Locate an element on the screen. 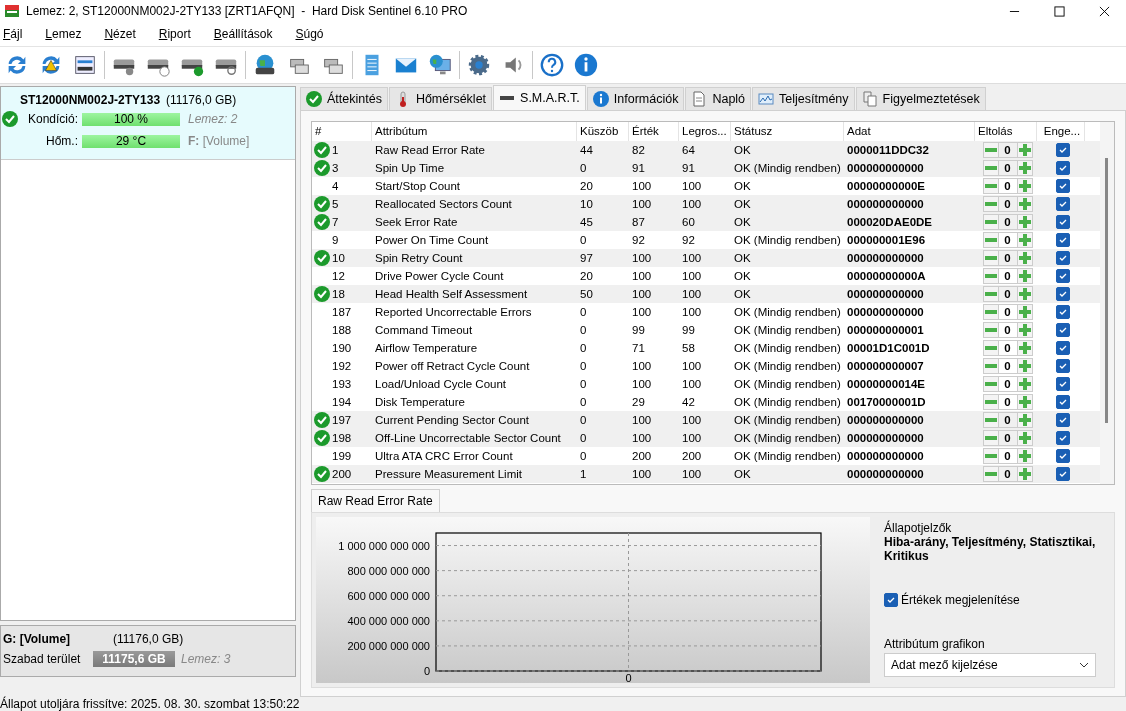  checkbox-label: Értékek megjelenítése is located at coordinates (960, 600).